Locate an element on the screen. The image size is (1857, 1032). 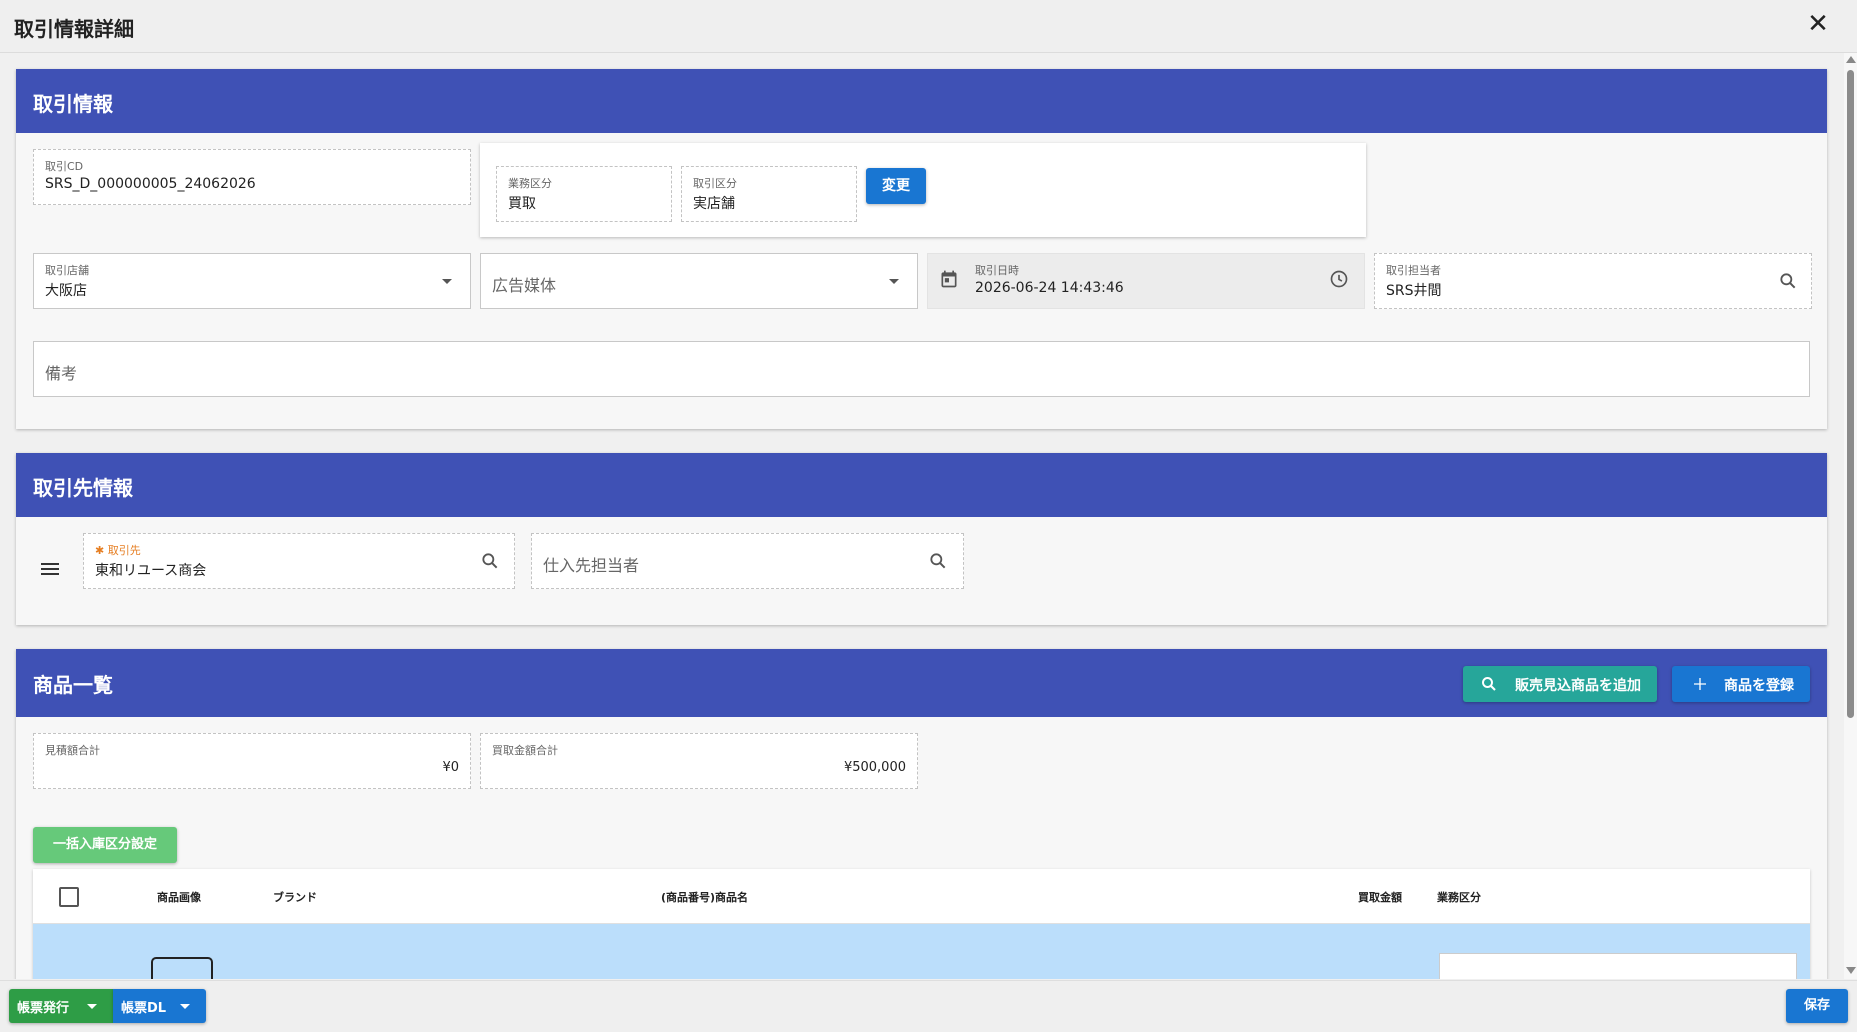
issue-form-button: 帳票発行 is located at coordinates (61, 1006).